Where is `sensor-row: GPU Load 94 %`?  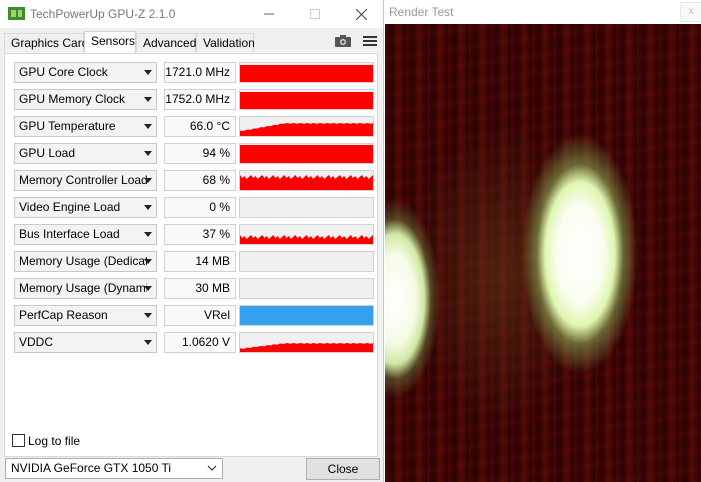 sensor-row: GPU Load 94 % is located at coordinates (194, 153).